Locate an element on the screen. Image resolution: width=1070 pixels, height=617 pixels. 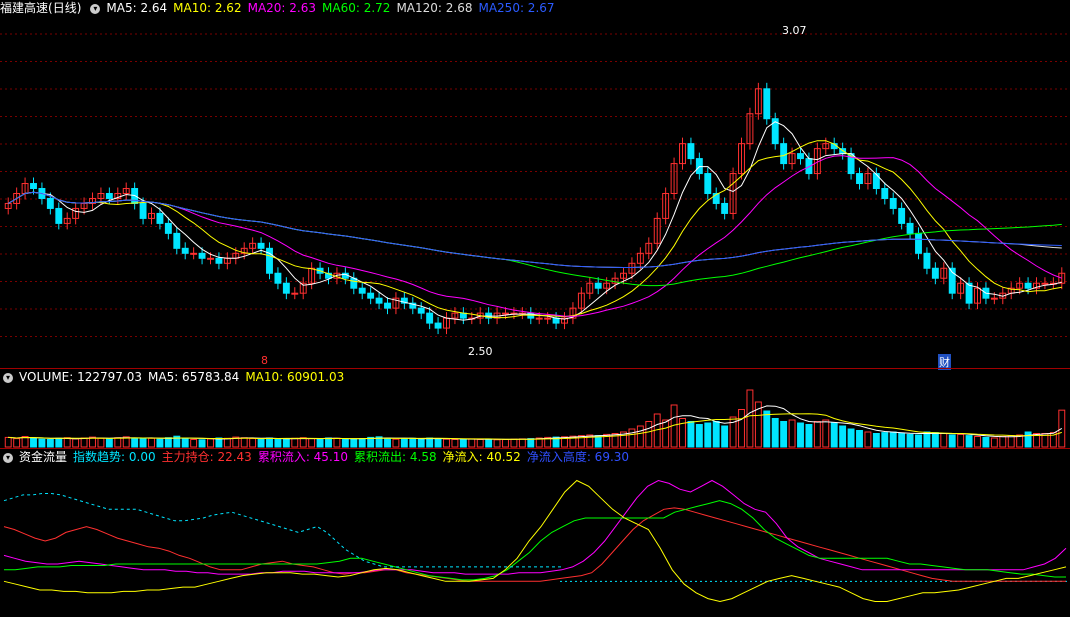
event-marker-1: 8 is located at coordinates (264, 360).